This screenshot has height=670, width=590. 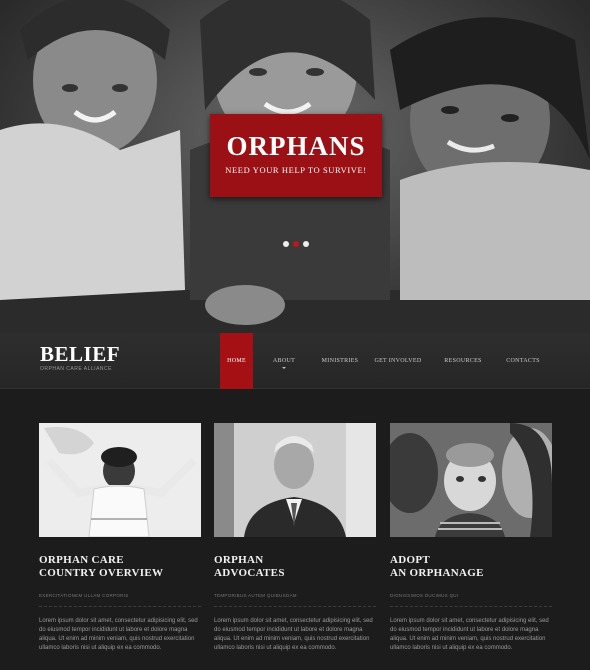 I want to click on nav-item-contacts: CONTACTS, so click(x=523, y=361).